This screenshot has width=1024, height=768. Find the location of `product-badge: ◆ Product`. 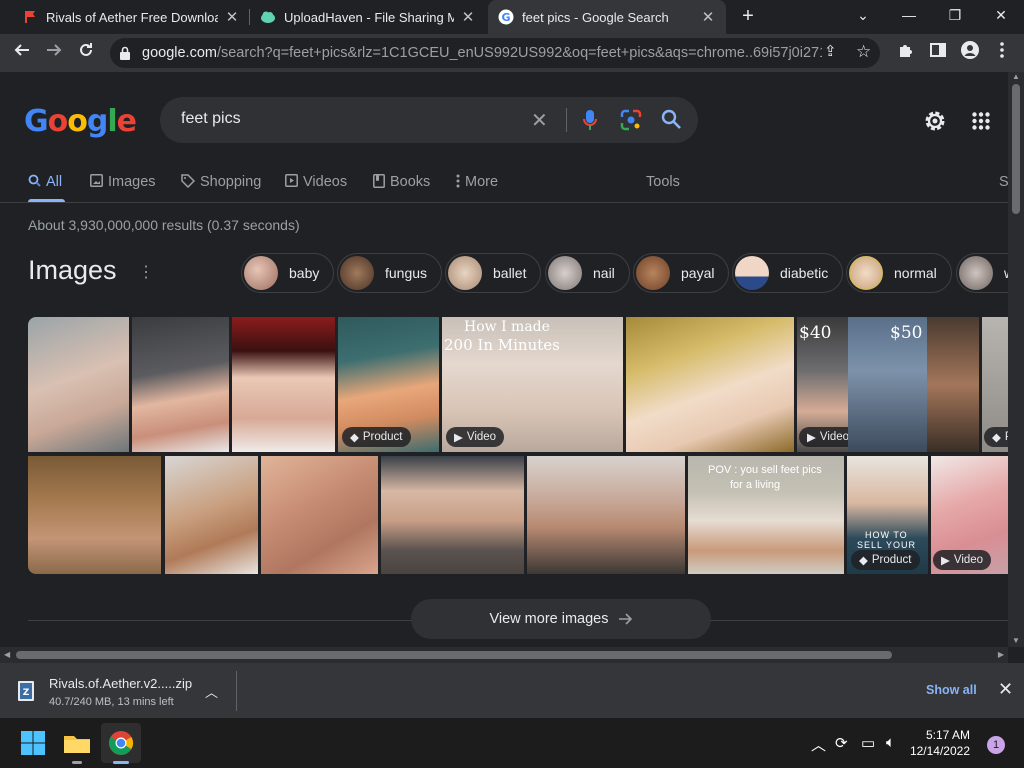

product-badge: ◆ Product is located at coordinates (376, 437).